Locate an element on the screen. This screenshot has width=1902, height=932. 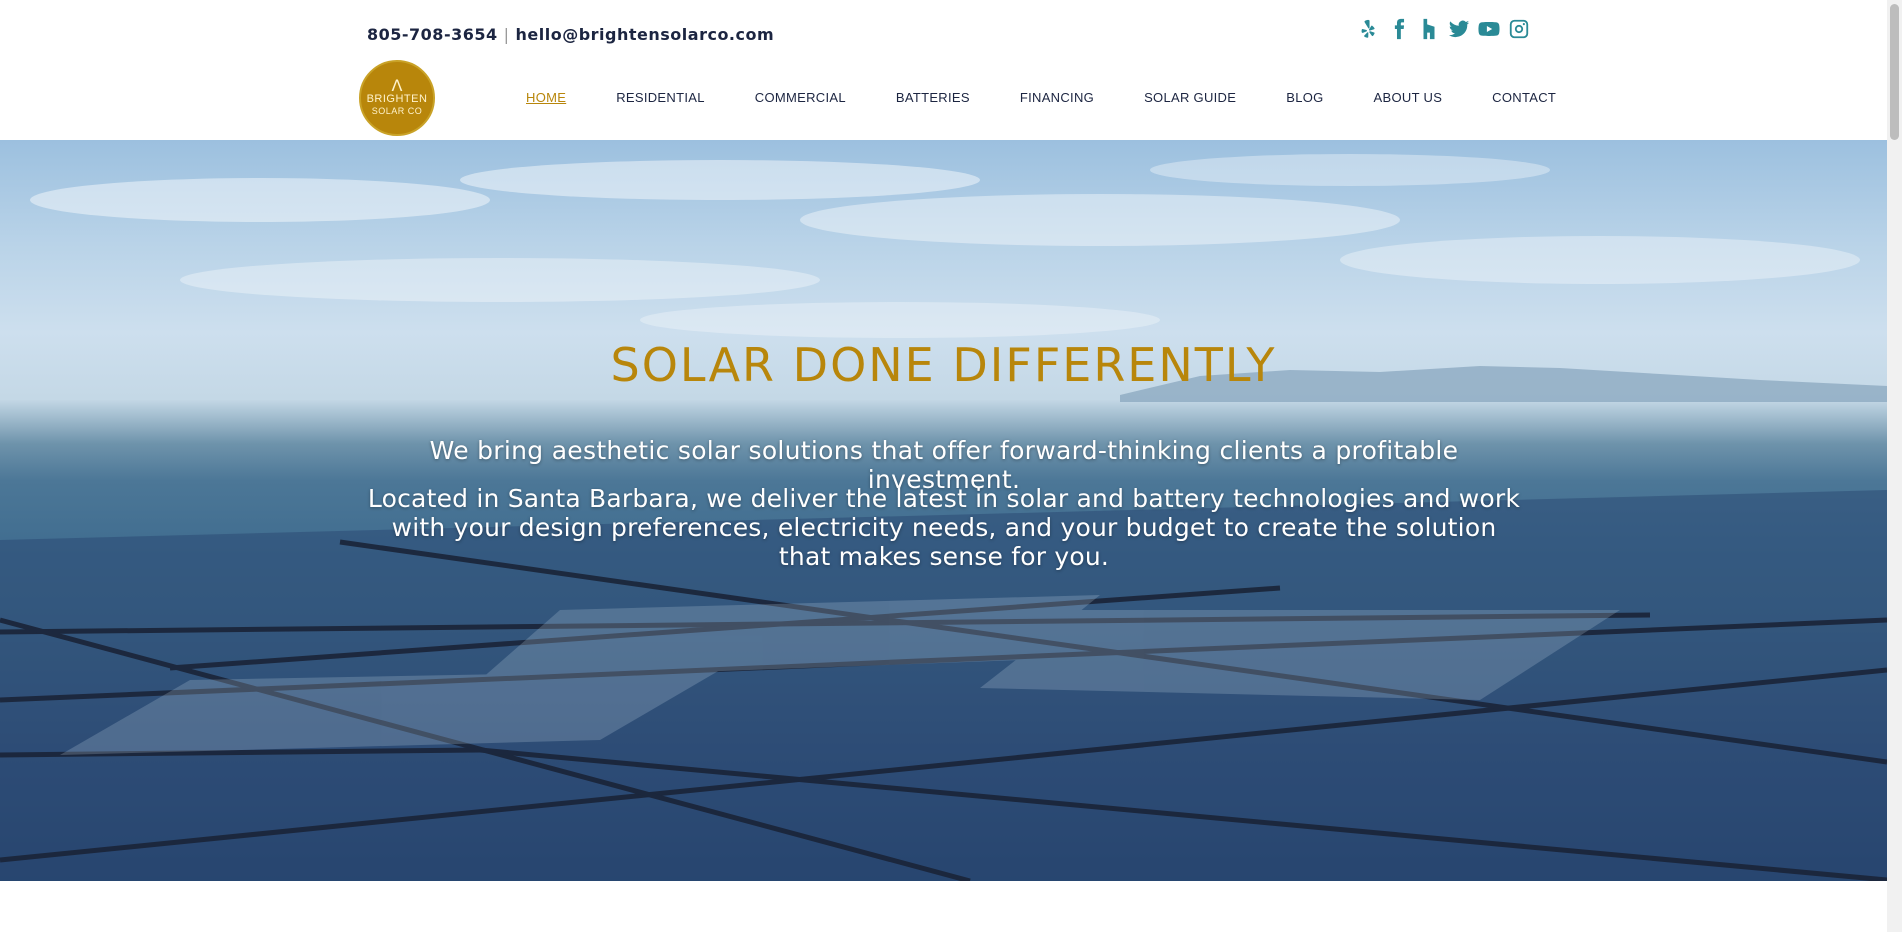
scrollbar-thumb is located at coordinates (1894, 72).